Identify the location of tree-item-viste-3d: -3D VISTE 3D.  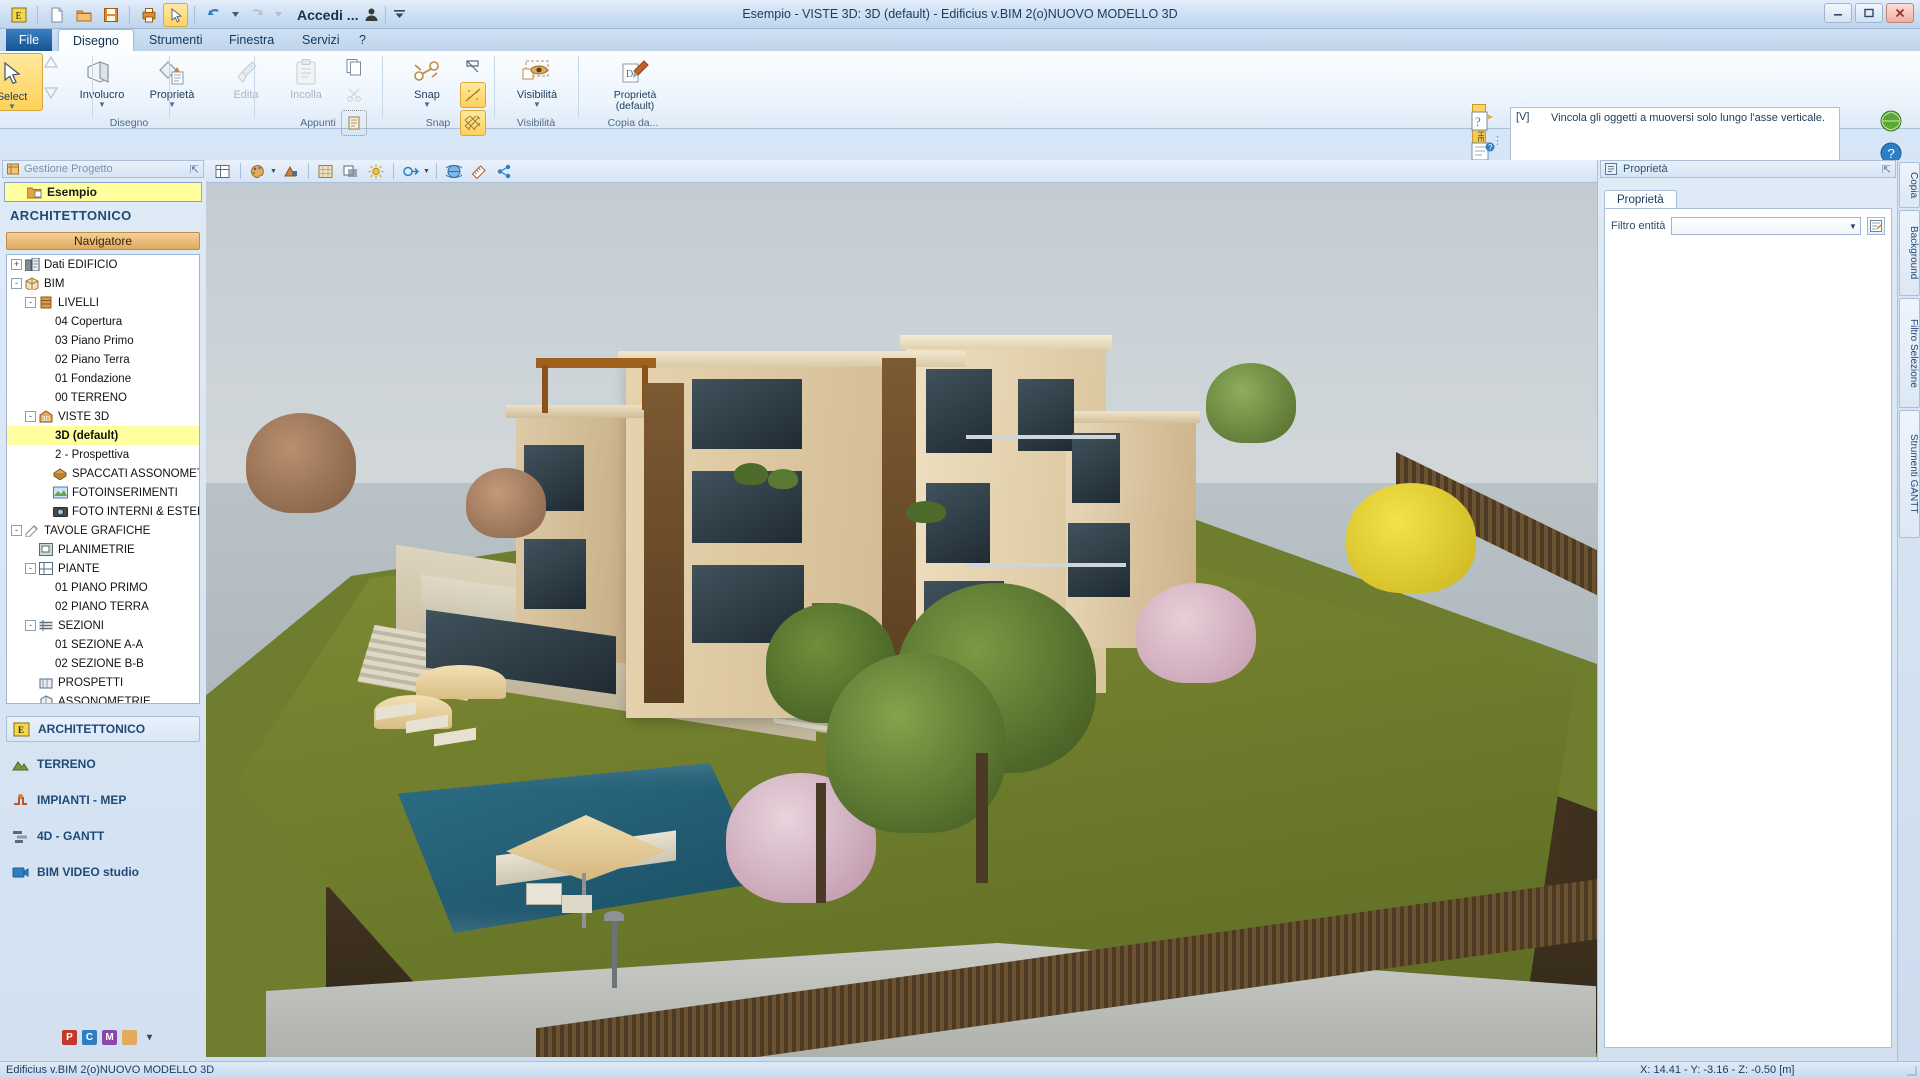
(103, 416).